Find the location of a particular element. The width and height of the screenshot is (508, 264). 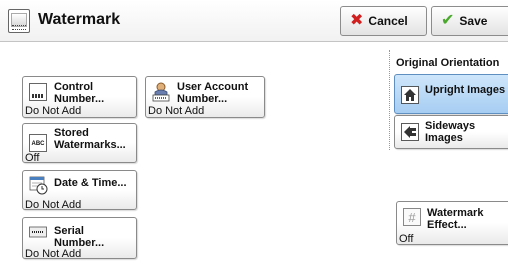

watermark-effect-value: Off is located at coordinates (406, 239).